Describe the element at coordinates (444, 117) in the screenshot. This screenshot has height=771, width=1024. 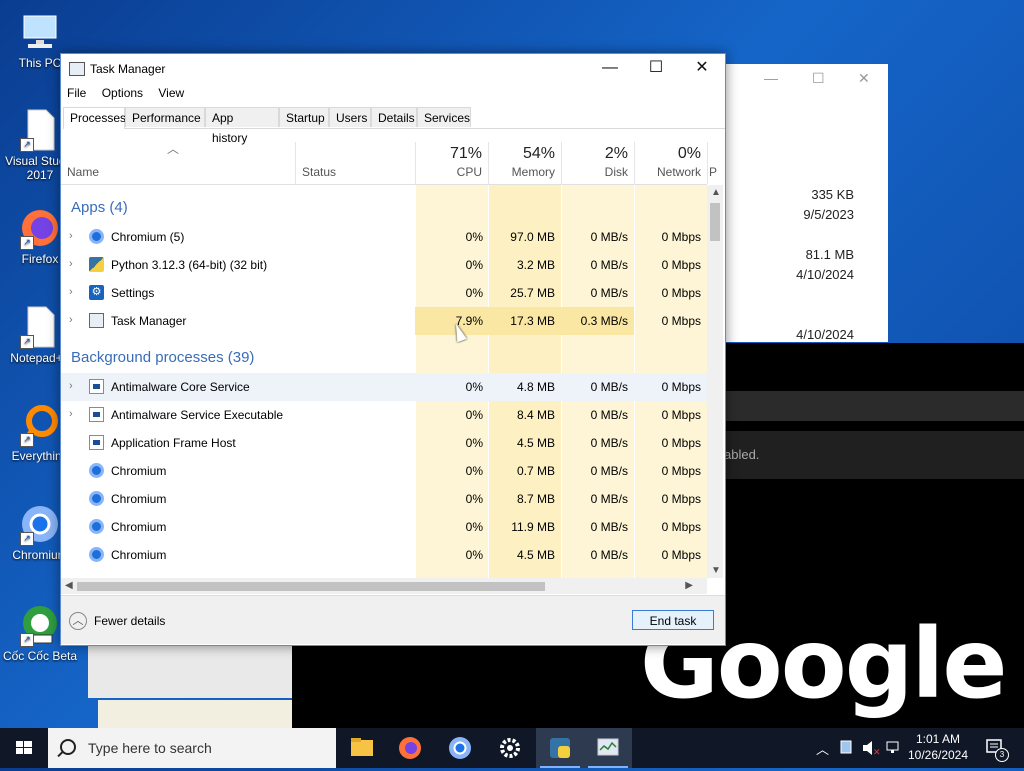
I see `tab-services: Services` at that location.